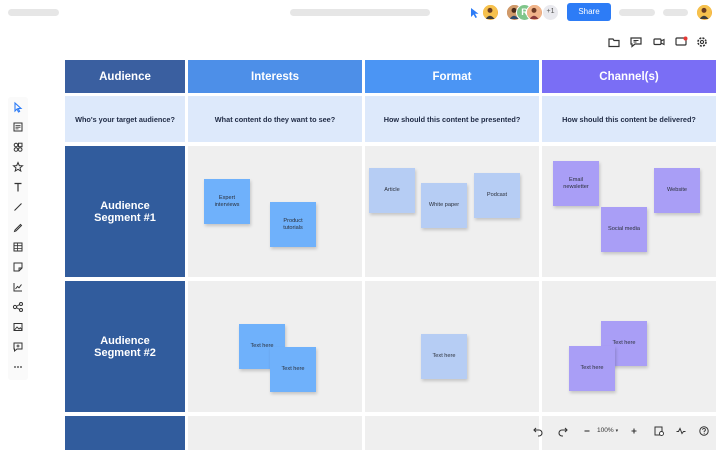  I want to click on help-button, so click(704, 431).